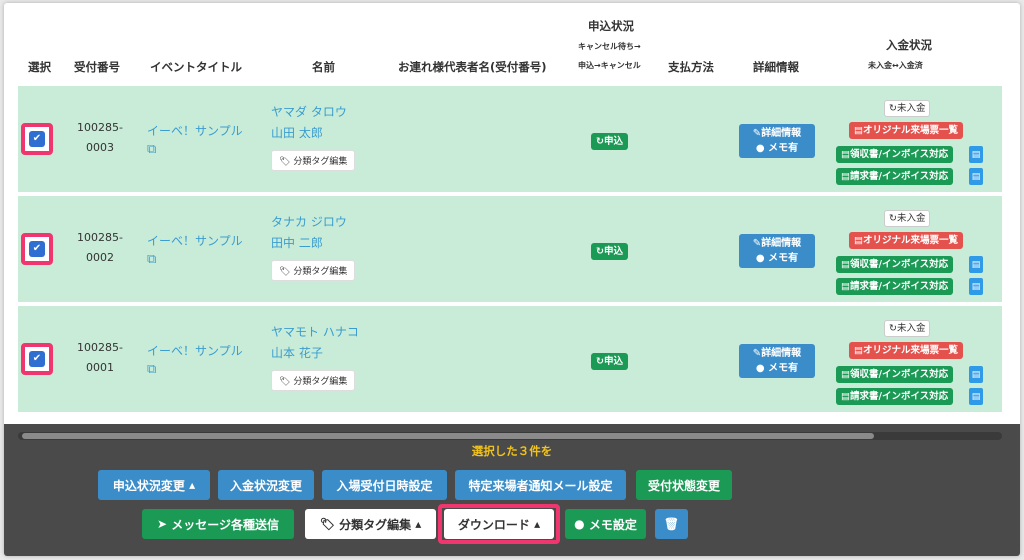 The width and height of the screenshot is (1024, 560). I want to click on edit-tag-label: 分類タグ編集, so click(320, 382).